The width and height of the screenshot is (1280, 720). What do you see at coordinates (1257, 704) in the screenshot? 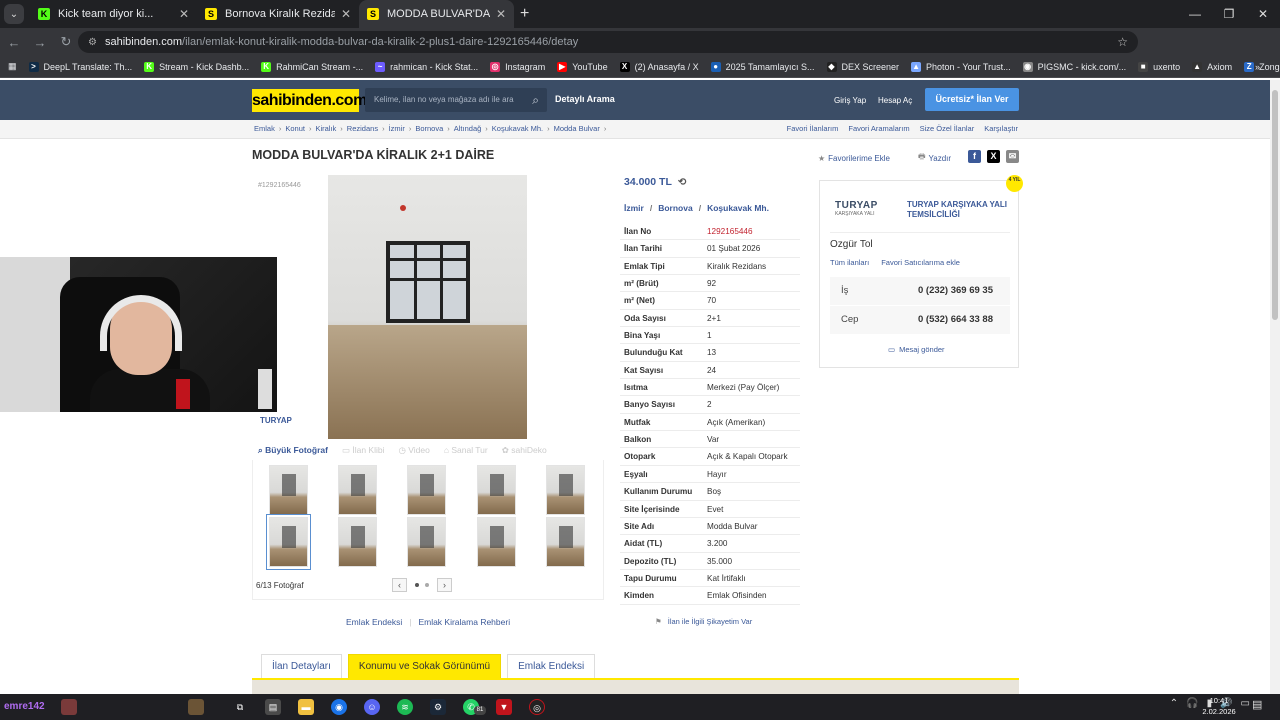
I see `notification-center-icon: ▤` at bounding box center [1257, 704].